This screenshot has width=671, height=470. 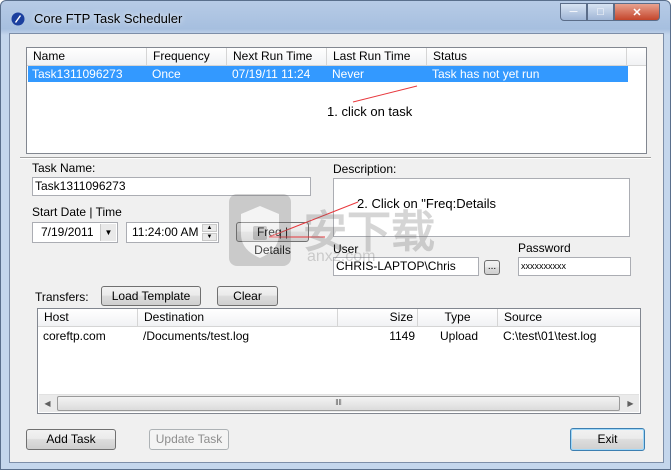 What do you see at coordinates (486, 74) in the screenshot?
I see `task-status-cell: Task has not yet run` at bounding box center [486, 74].